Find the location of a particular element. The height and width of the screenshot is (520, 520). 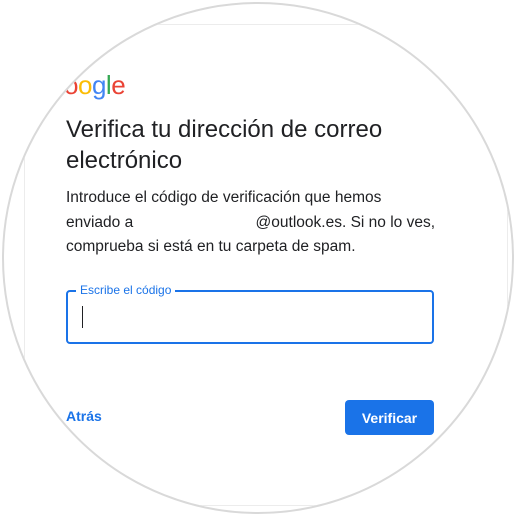

google-logo: oogle is located at coordinates (95, 85).